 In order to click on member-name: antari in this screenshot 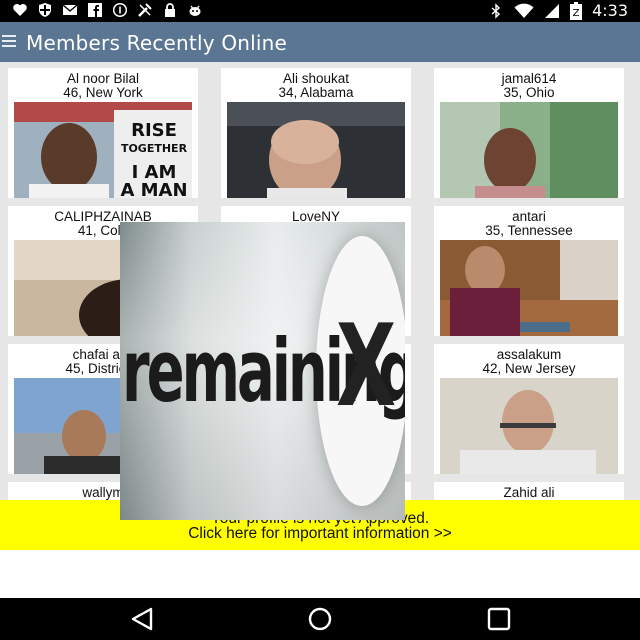, I will do `click(529, 216)`.